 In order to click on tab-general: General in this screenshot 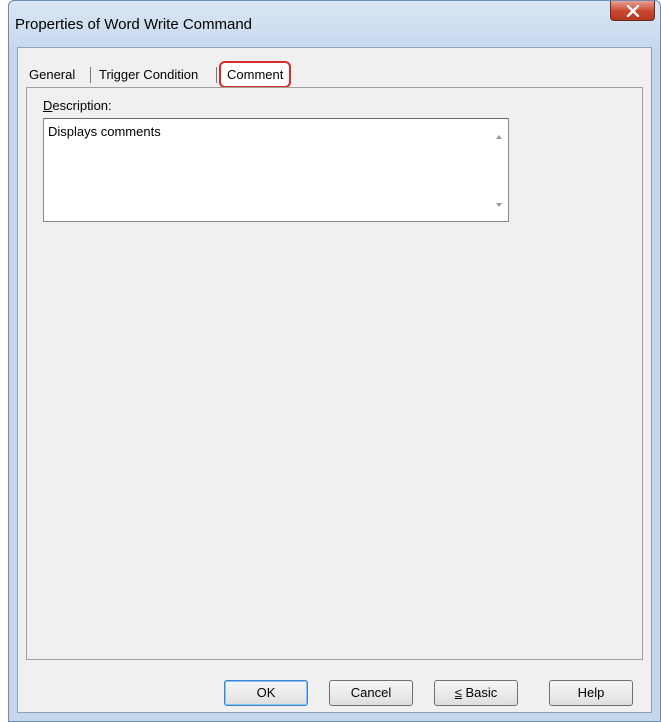, I will do `click(52, 75)`.